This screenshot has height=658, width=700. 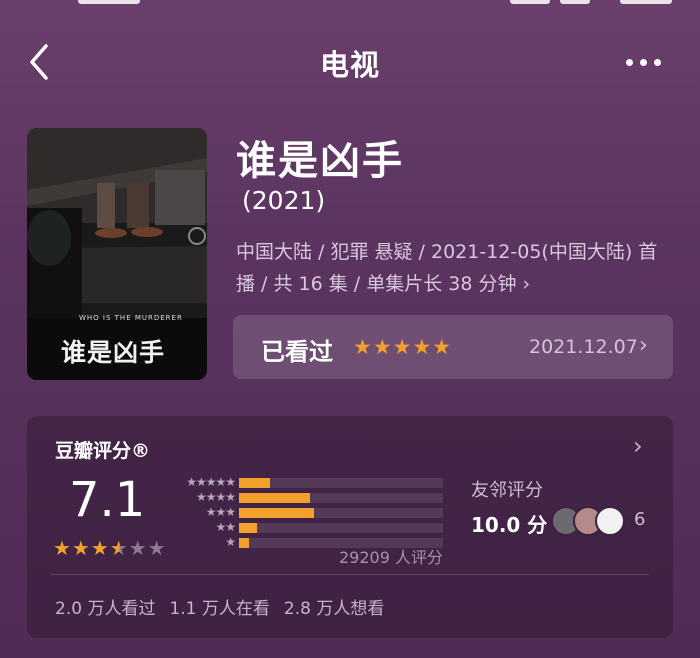 I want to click on avatar, so click(x=610, y=521).